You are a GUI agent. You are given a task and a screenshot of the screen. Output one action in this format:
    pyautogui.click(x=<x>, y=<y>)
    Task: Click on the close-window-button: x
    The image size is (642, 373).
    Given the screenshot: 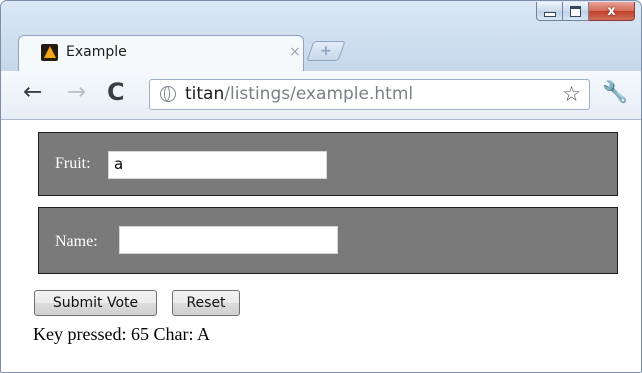 What is the action you would take?
    pyautogui.click(x=612, y=11)
    